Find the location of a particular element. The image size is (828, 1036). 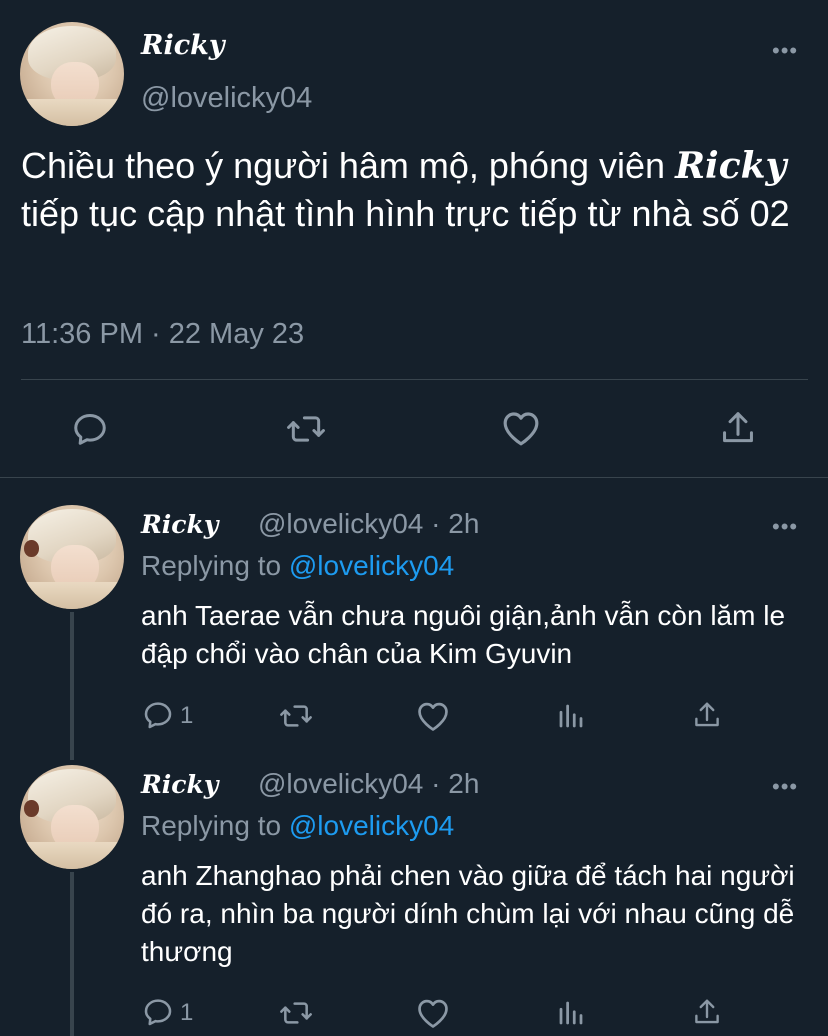

user-handle: @lovelicky04 is located at coordinates (226, 98).